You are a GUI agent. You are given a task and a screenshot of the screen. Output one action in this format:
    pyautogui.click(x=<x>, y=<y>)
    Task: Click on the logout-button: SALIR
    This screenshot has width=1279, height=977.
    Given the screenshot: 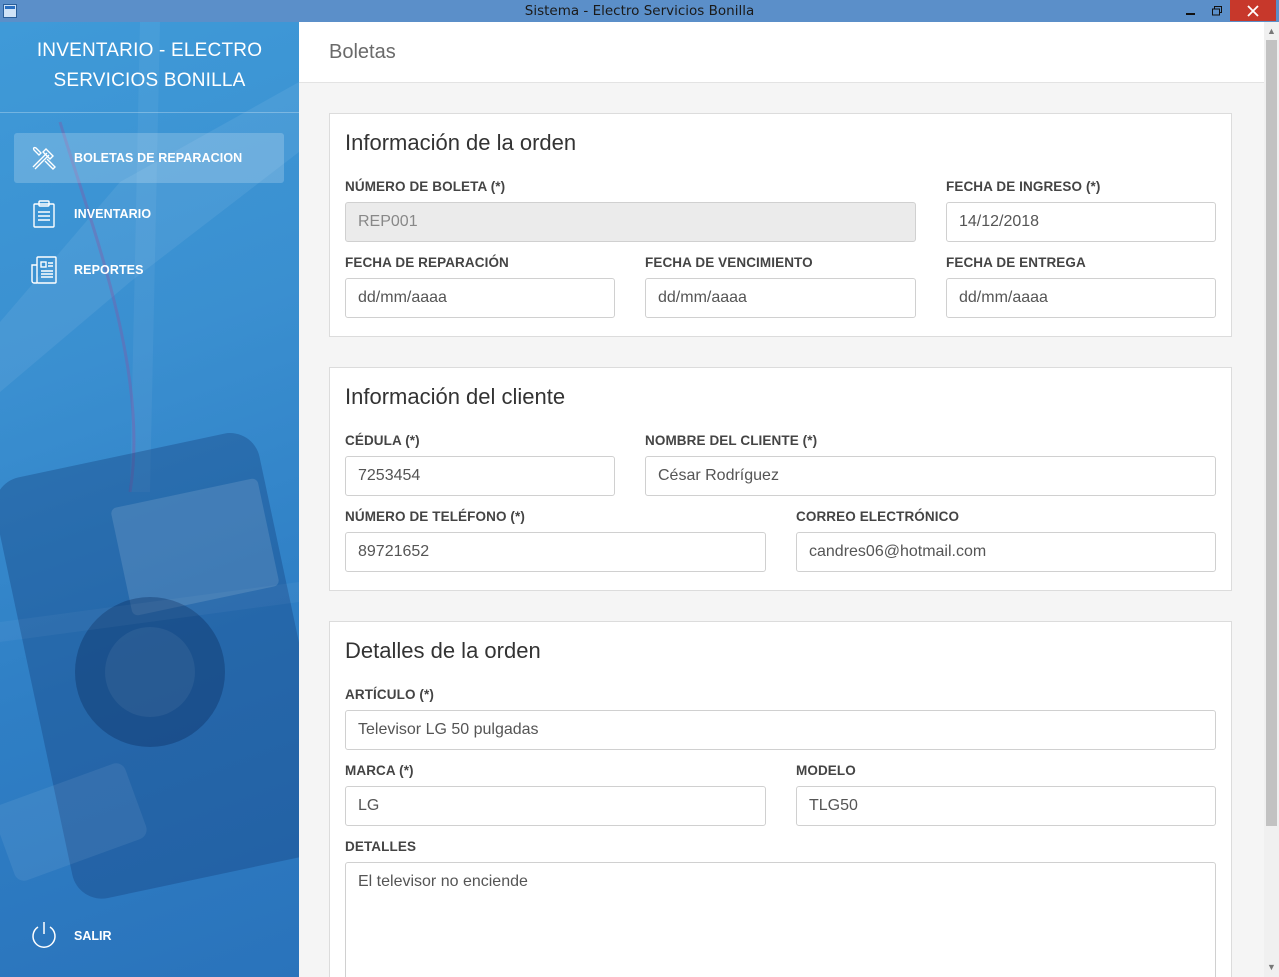 What is the action you would take?
    pyautogui.click(x=149, y=935)
    